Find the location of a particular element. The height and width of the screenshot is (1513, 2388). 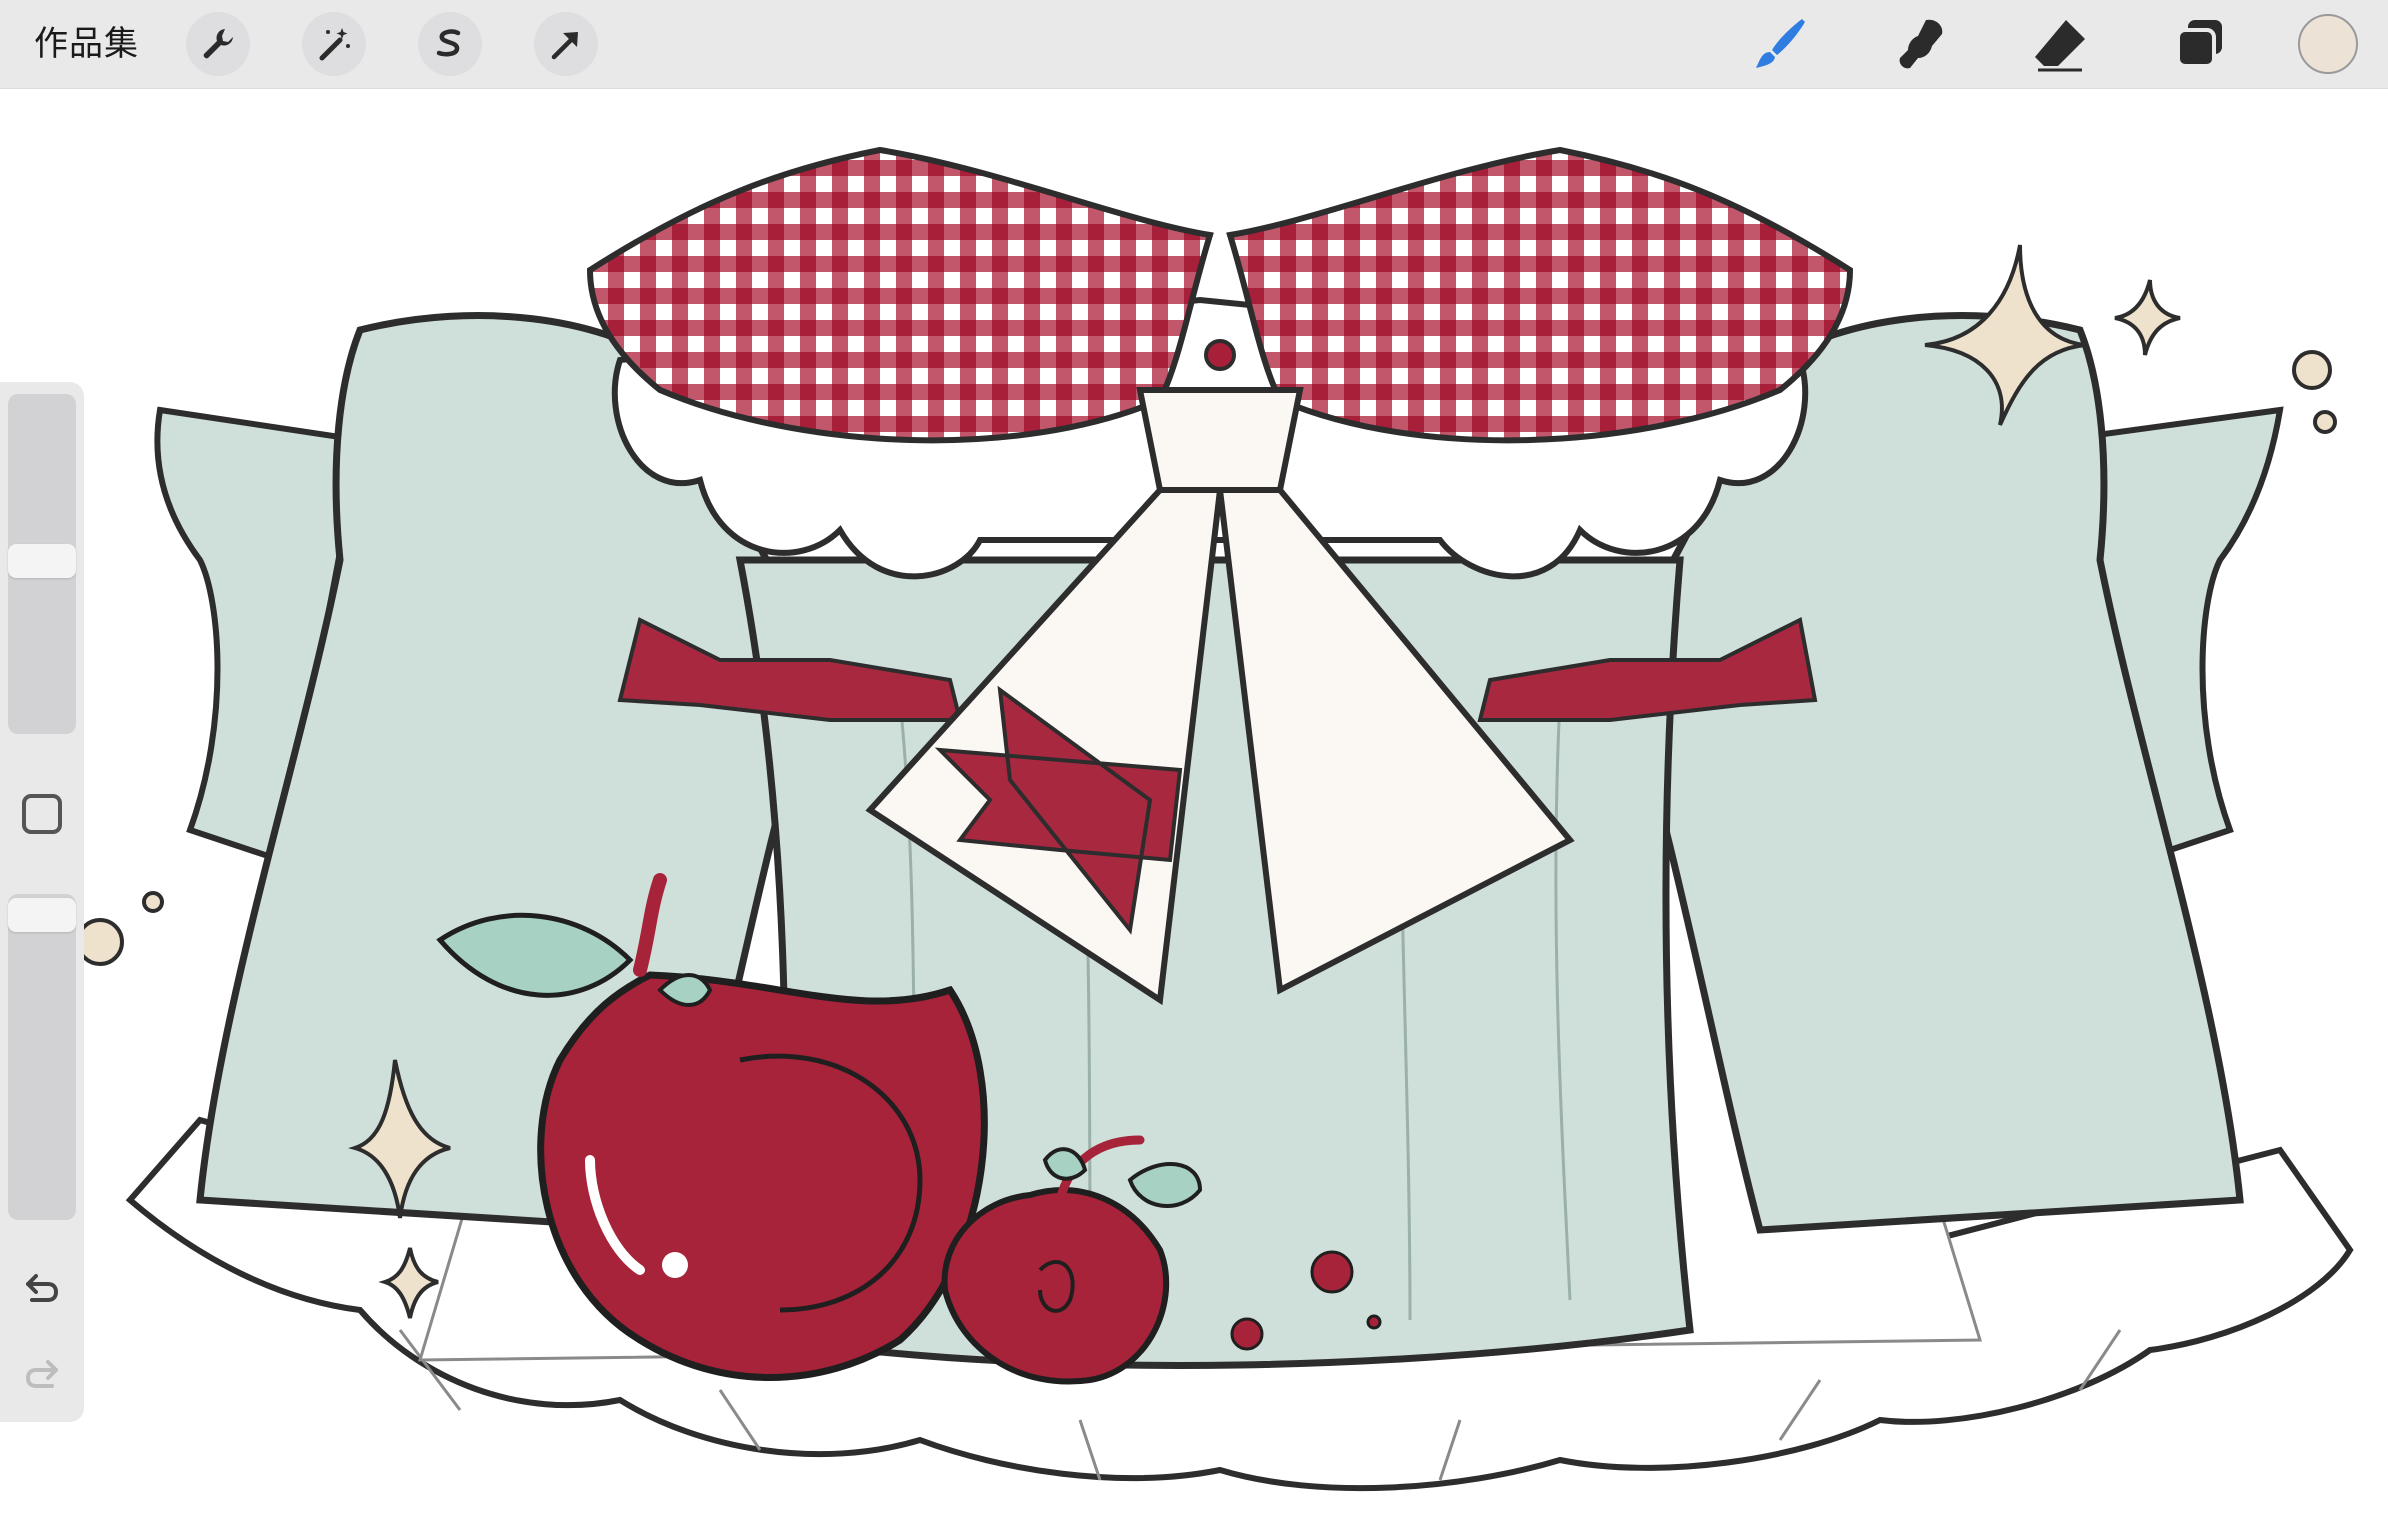

brush-size-slider is located at coordinates (42, 564).